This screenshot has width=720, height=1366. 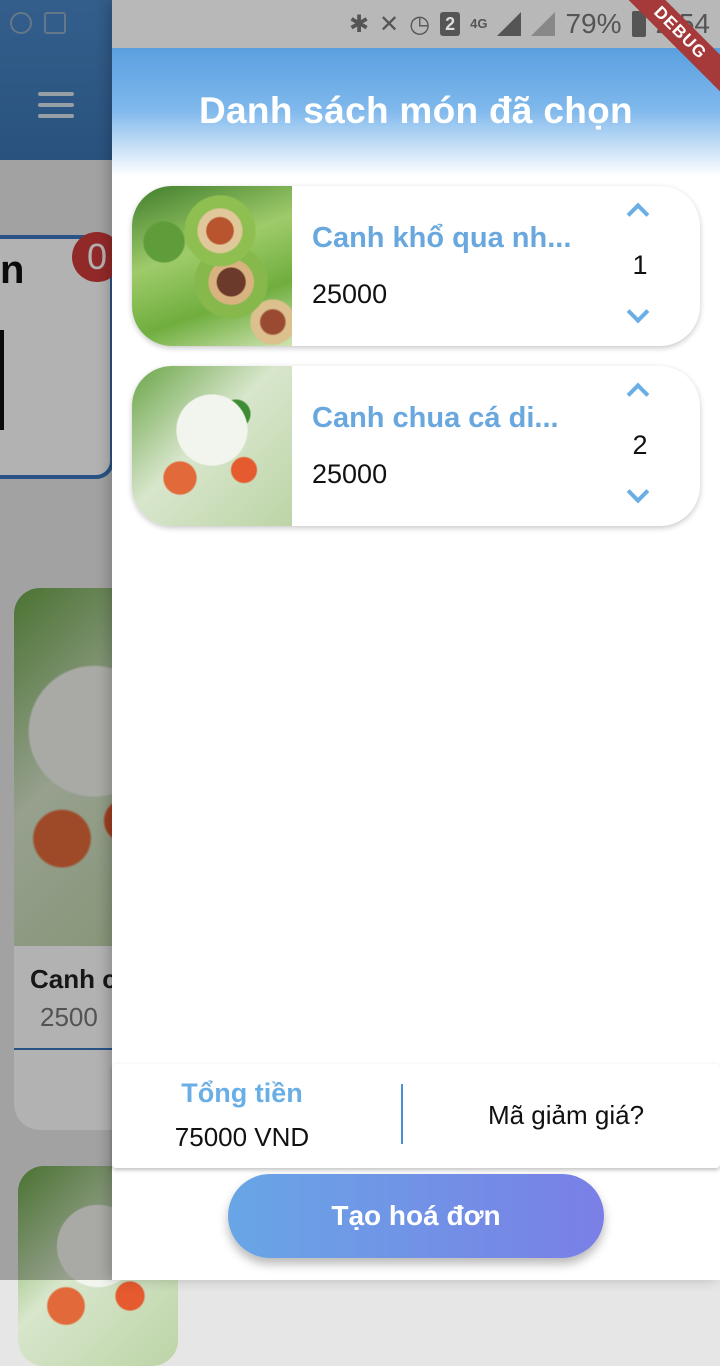 I want to click on item-quantity: 2, so click(x=640, y=445).